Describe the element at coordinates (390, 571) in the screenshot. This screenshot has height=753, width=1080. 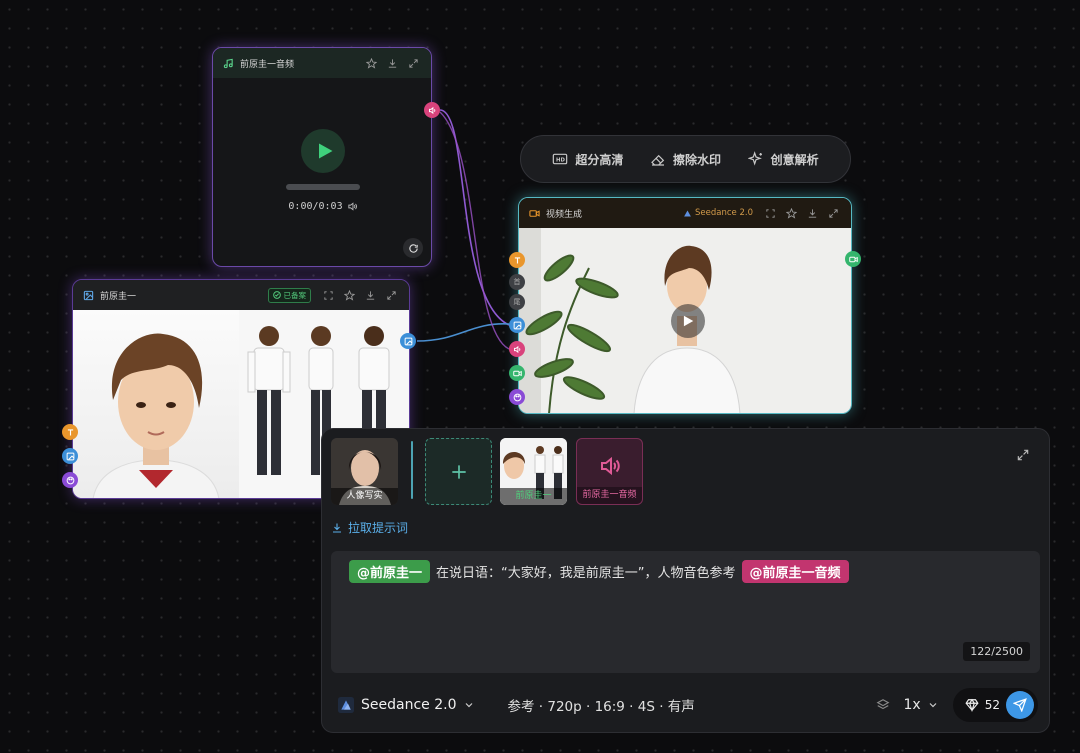
I see `character-mention: @前原圭一` at that location.